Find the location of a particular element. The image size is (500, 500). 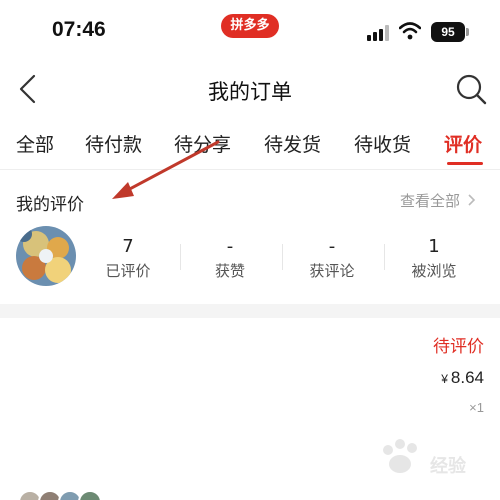

page-title: 我的订单 is located at coordinates (250, 92).